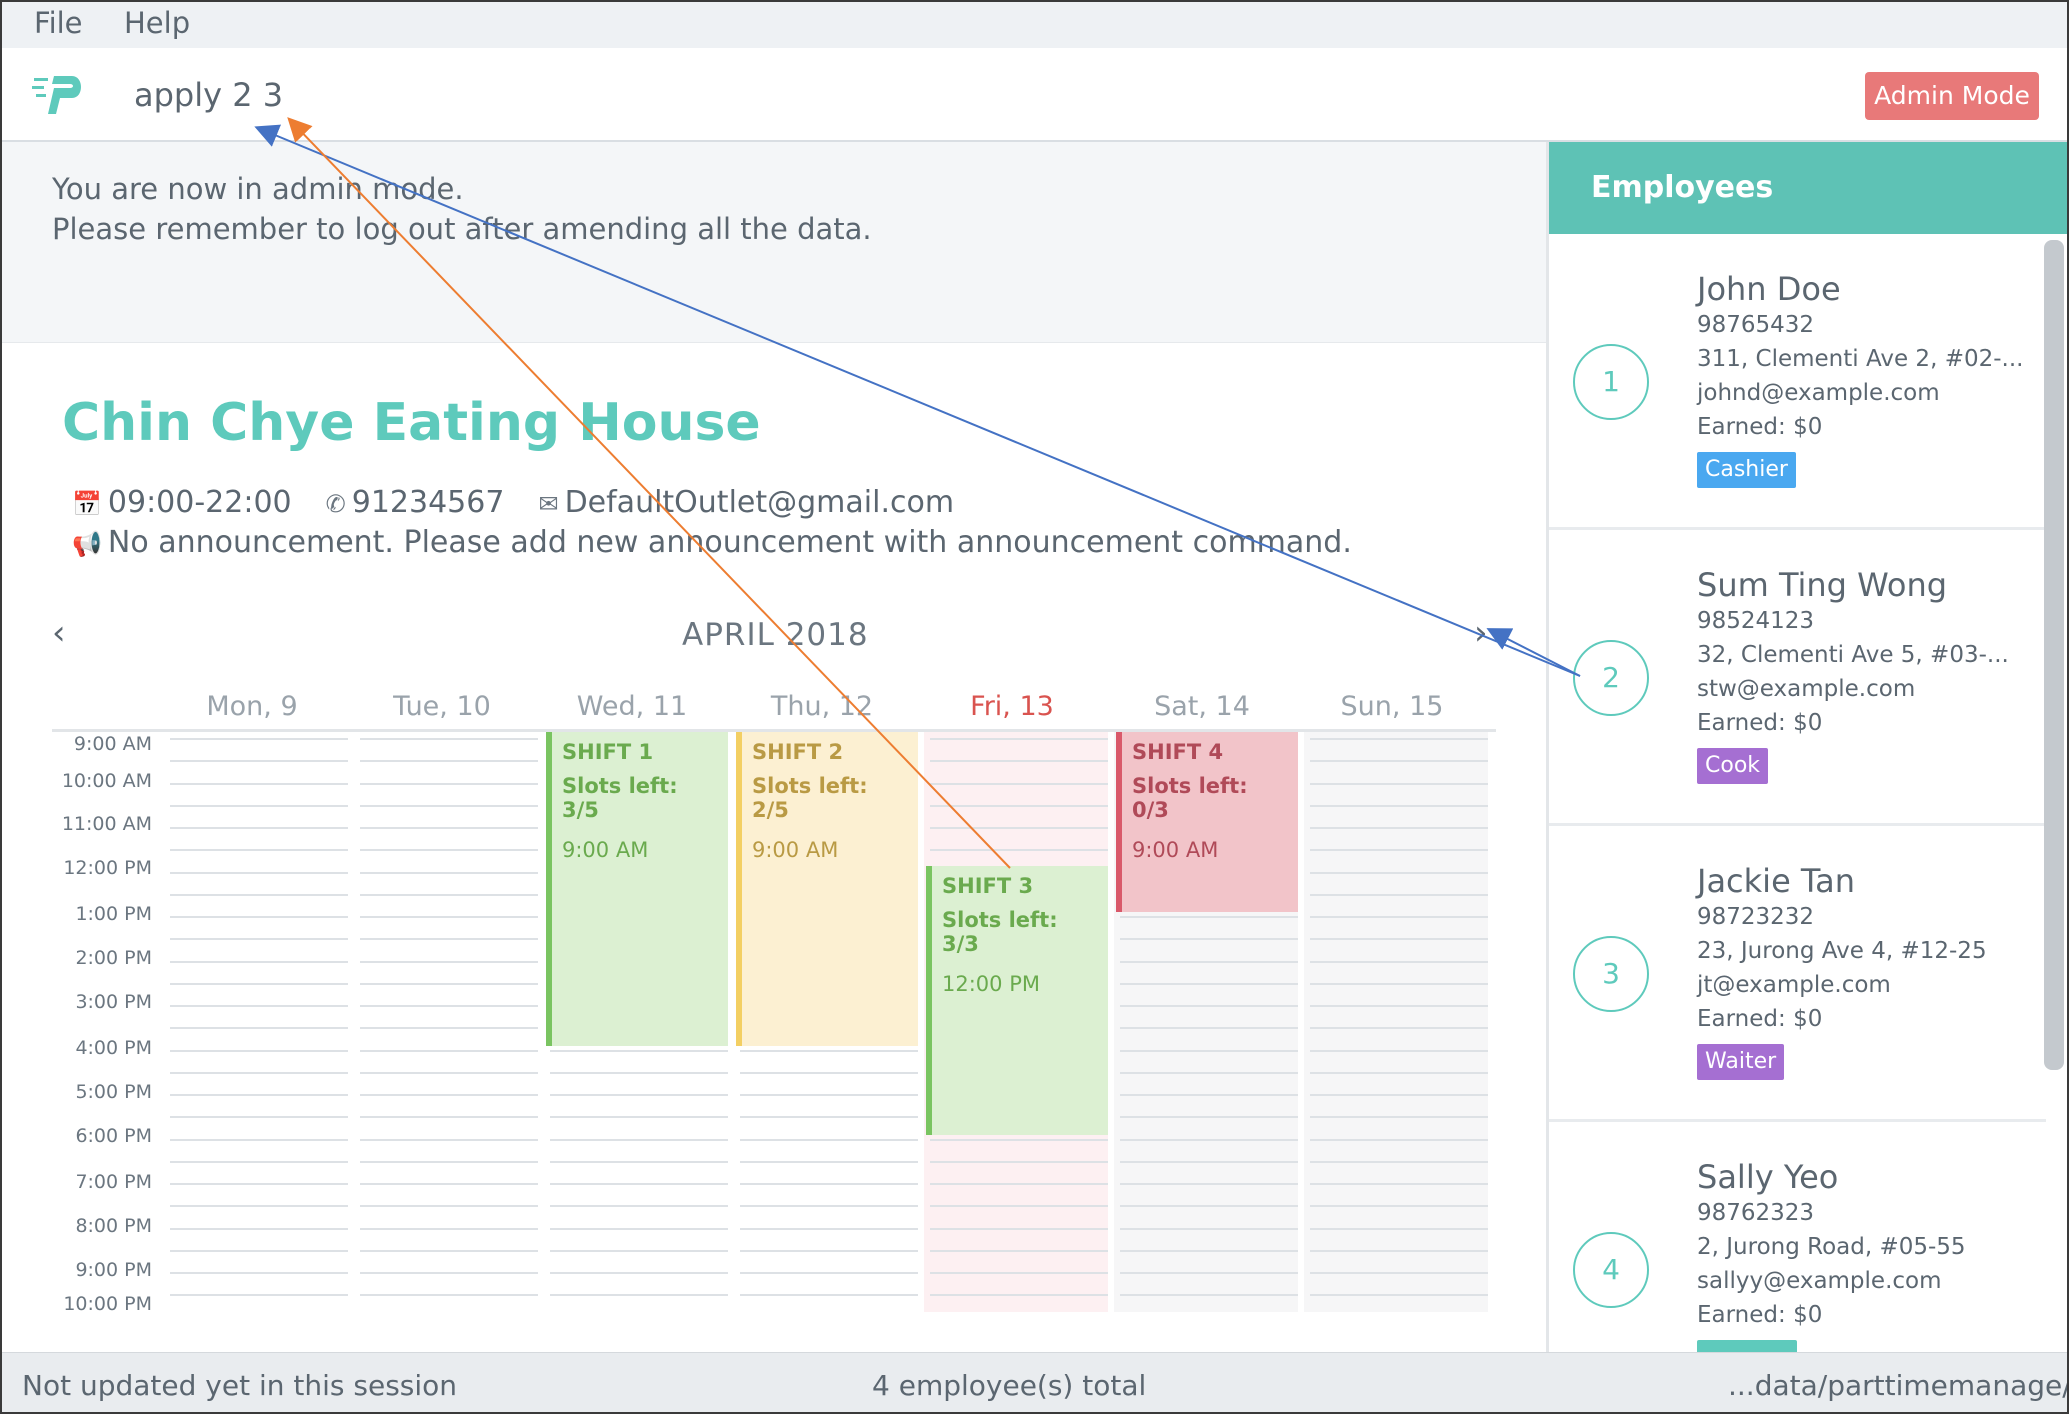 This screenshot has width=2069, height=1414. Describe the element at coordinates (827, 889) in the screenshot. I see `shift-block: SHIFT 2 Slots left: 2/5 9:00 AM` at that location.